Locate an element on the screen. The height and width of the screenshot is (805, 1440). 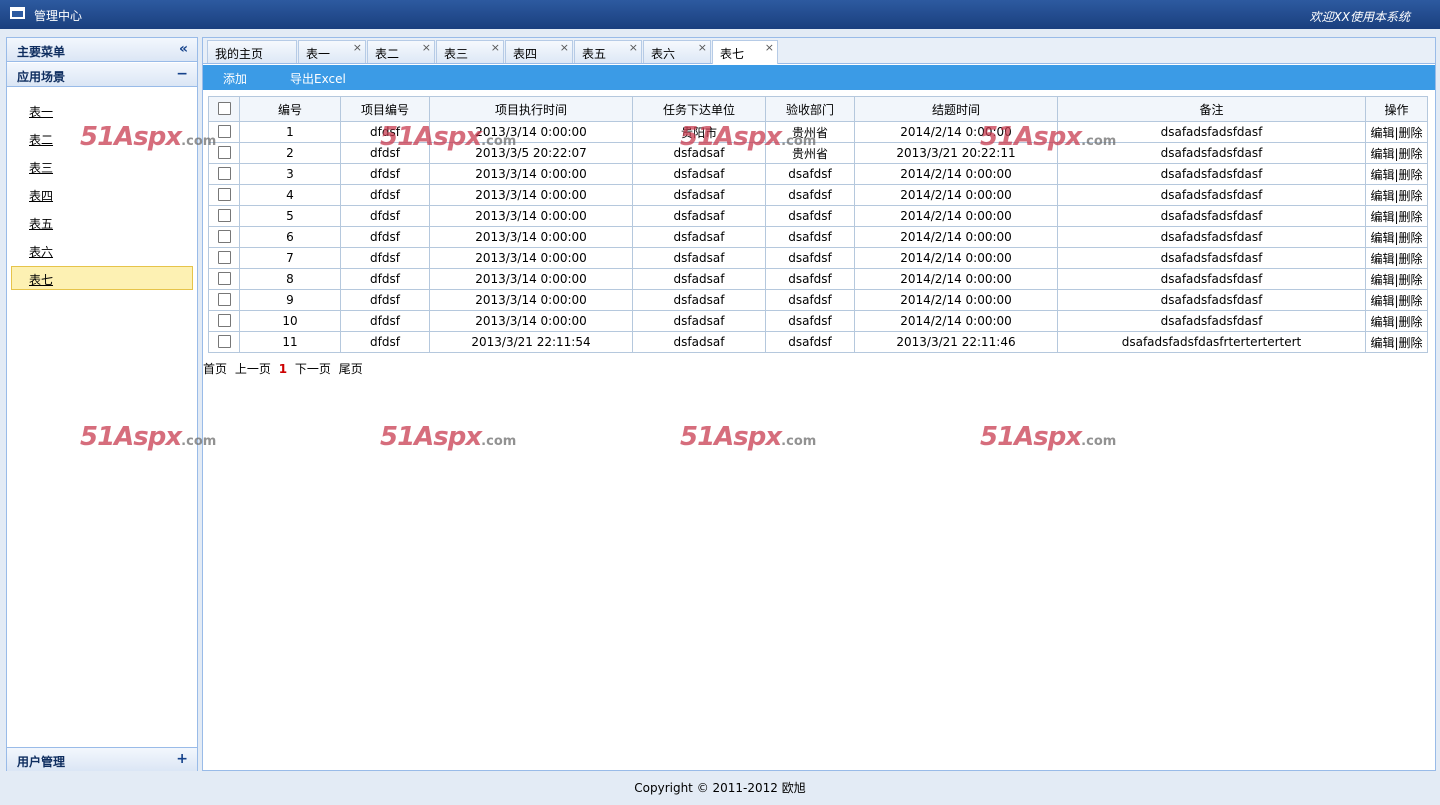
section-header-scenarios: 应用场景 − is located at coordinates (102, 75).